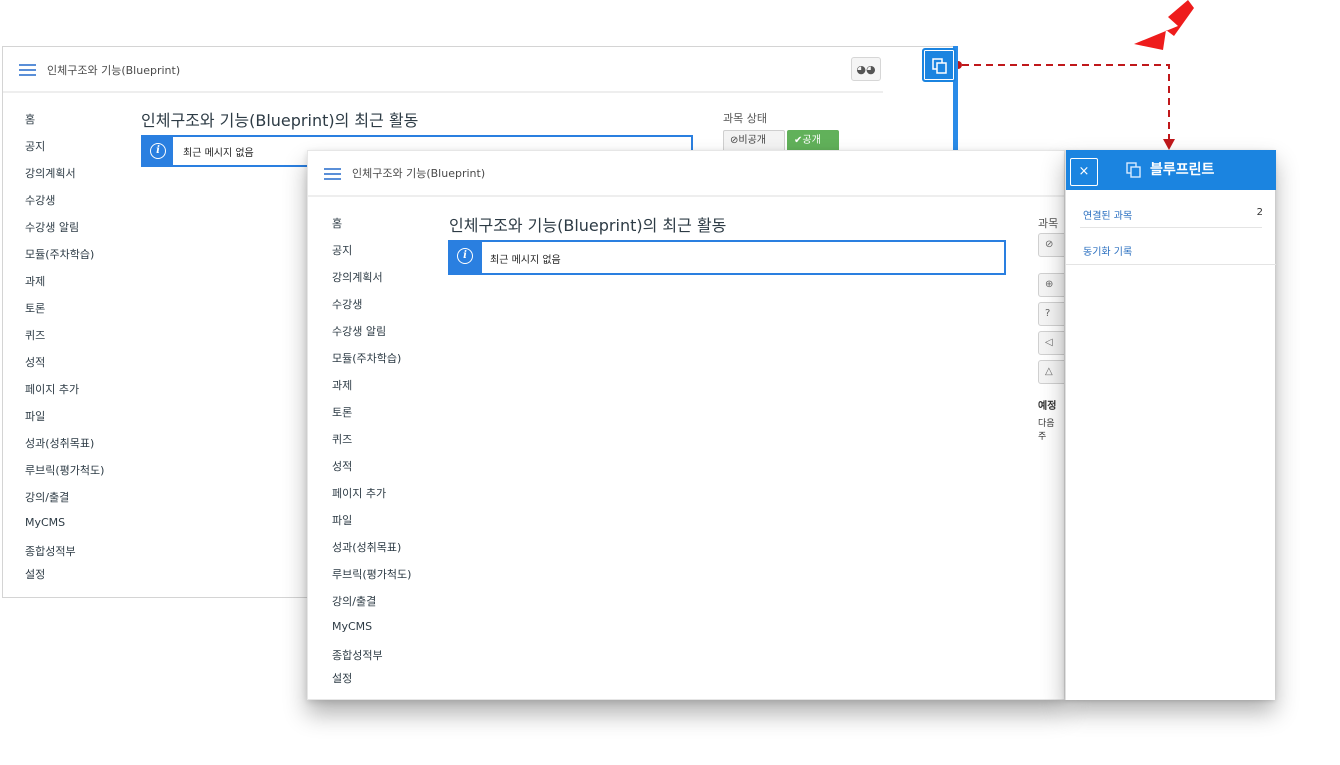 This screenshot has height=765, width=1340. I want to click on notifications-button: △, so click(1051, 372).